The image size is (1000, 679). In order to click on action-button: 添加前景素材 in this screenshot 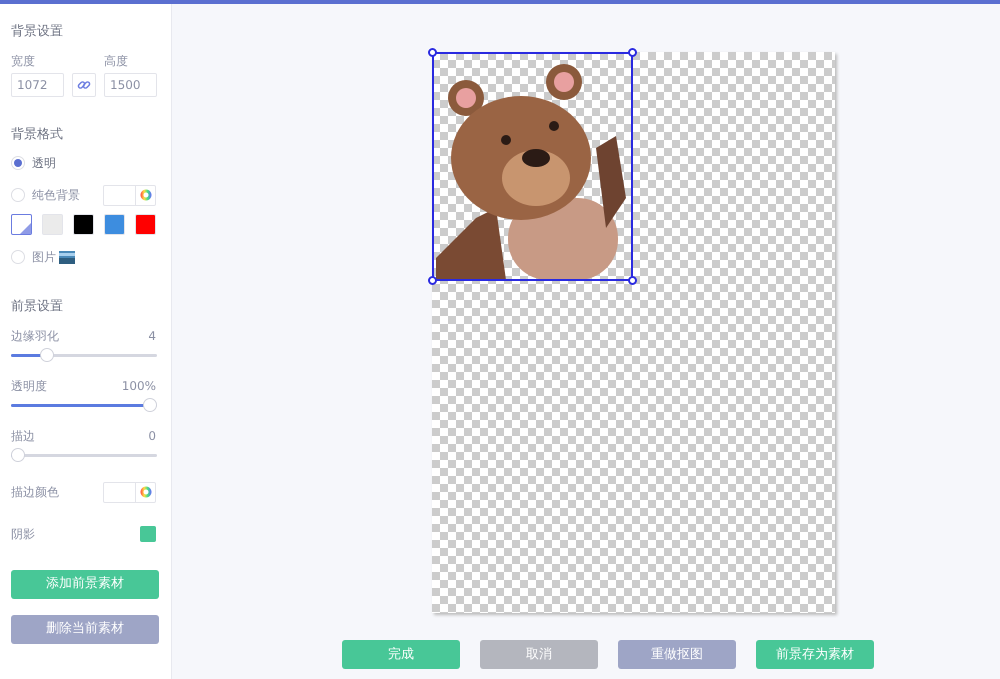, I will do `click(85, 584)`.